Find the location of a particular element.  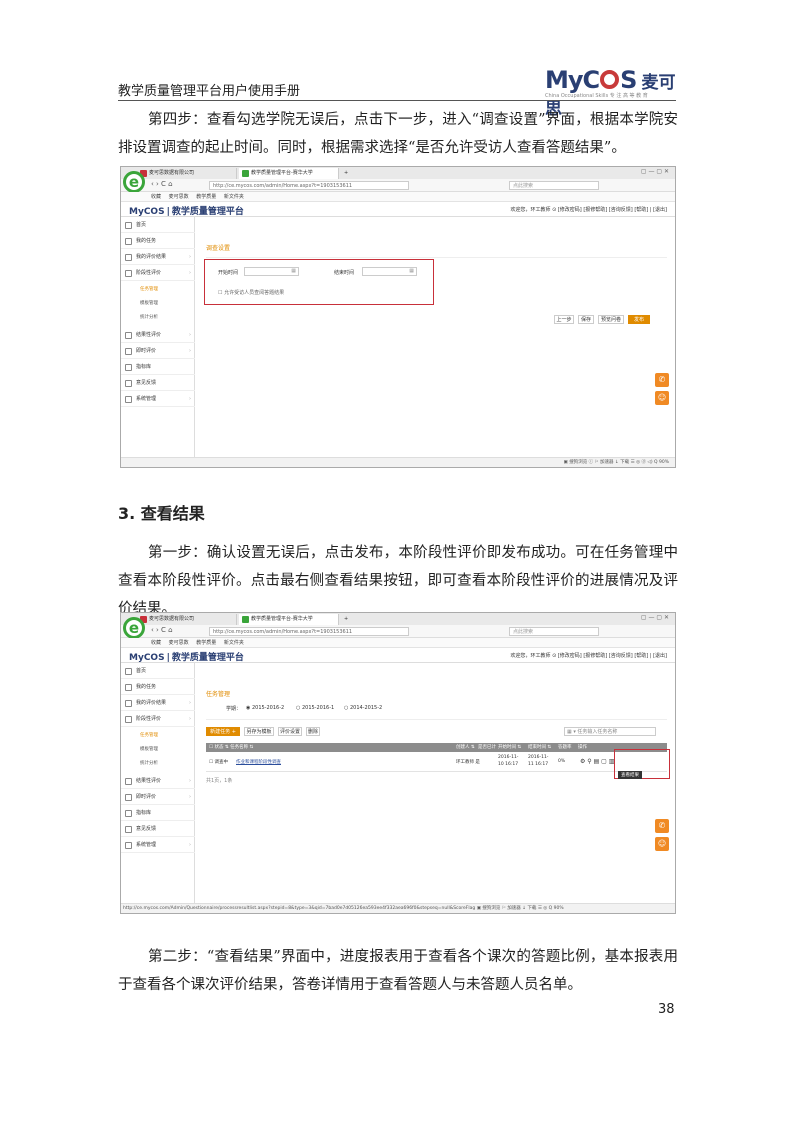

browser-logo-icon: e is located at coordinates (134, 628).